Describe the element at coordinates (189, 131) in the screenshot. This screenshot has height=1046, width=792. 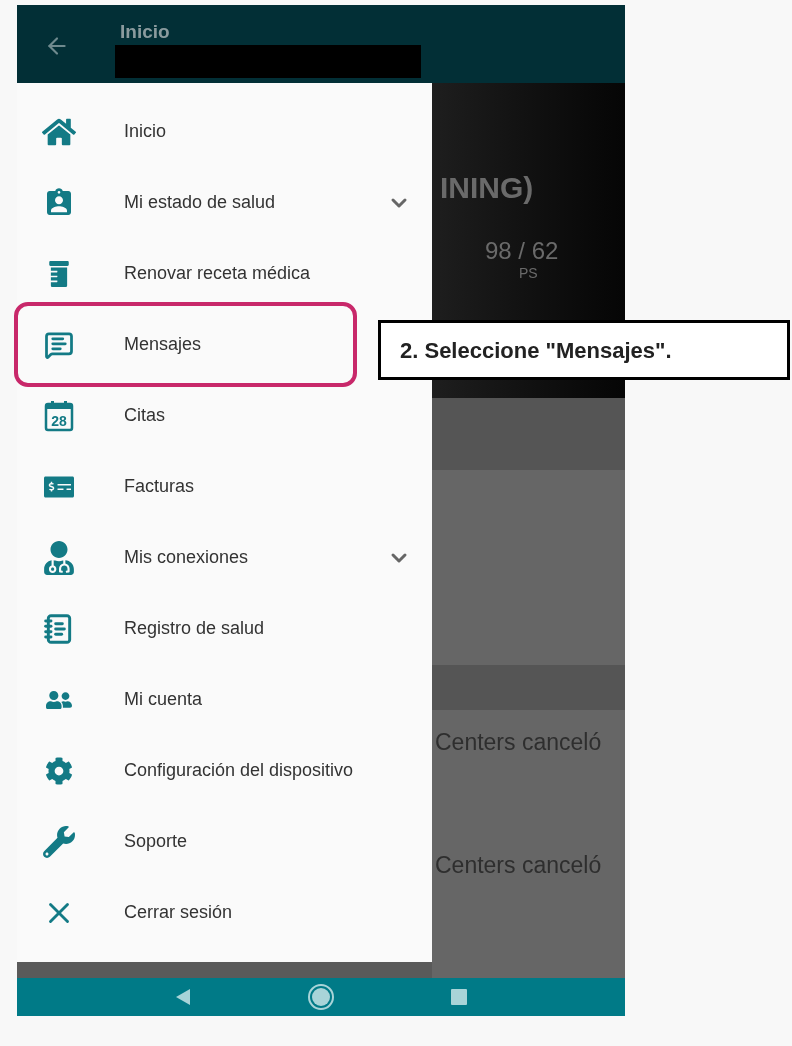
I see `menu-item: Inicio` at that location.